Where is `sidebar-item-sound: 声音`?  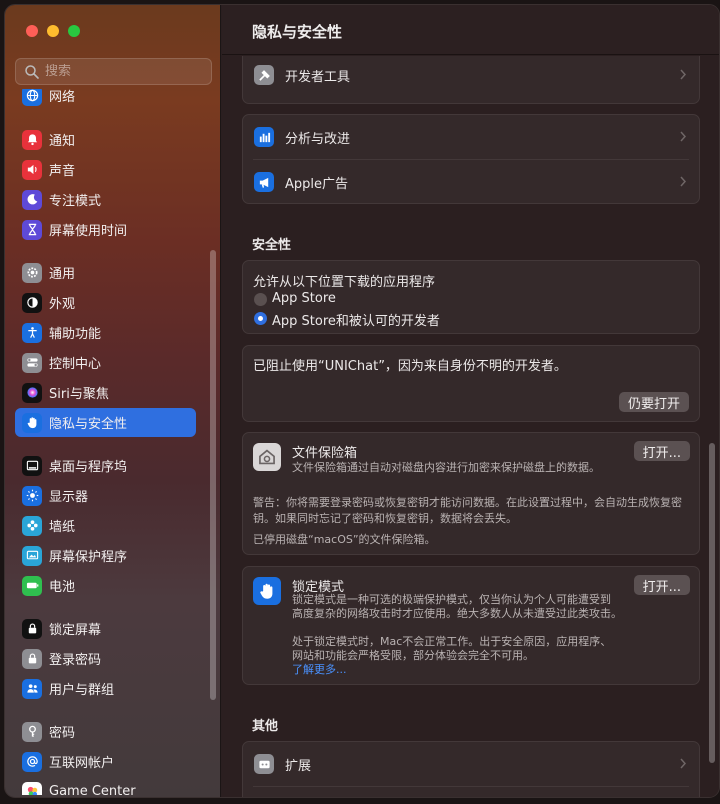 sidebar-item-sound: 声音 is located at coordinates (105, 169).